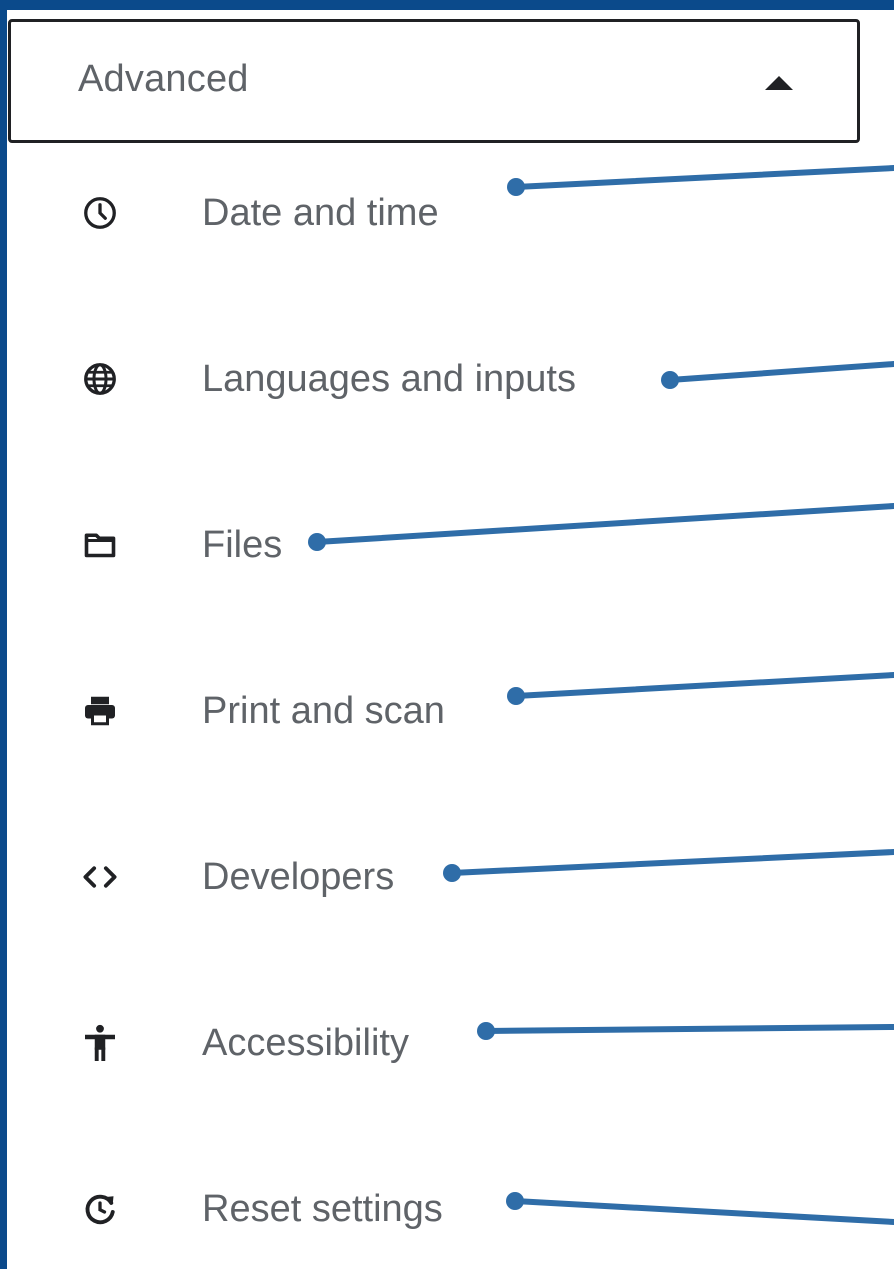  I want to click on caret-up-icon, so click(779, 83).